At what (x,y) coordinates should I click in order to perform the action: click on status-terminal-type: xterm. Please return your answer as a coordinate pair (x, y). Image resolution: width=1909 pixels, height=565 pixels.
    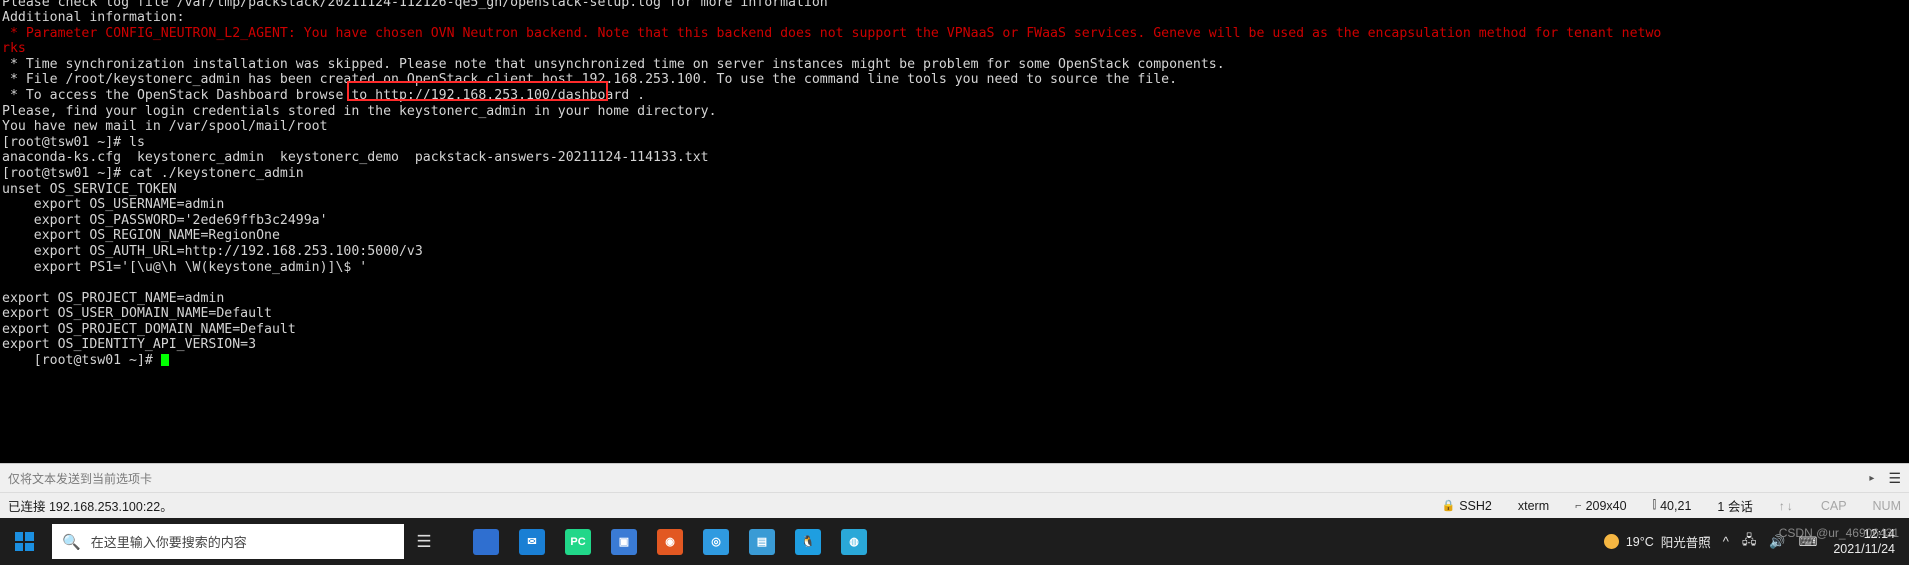
    Looking at the image, I should click on (1533, 506).